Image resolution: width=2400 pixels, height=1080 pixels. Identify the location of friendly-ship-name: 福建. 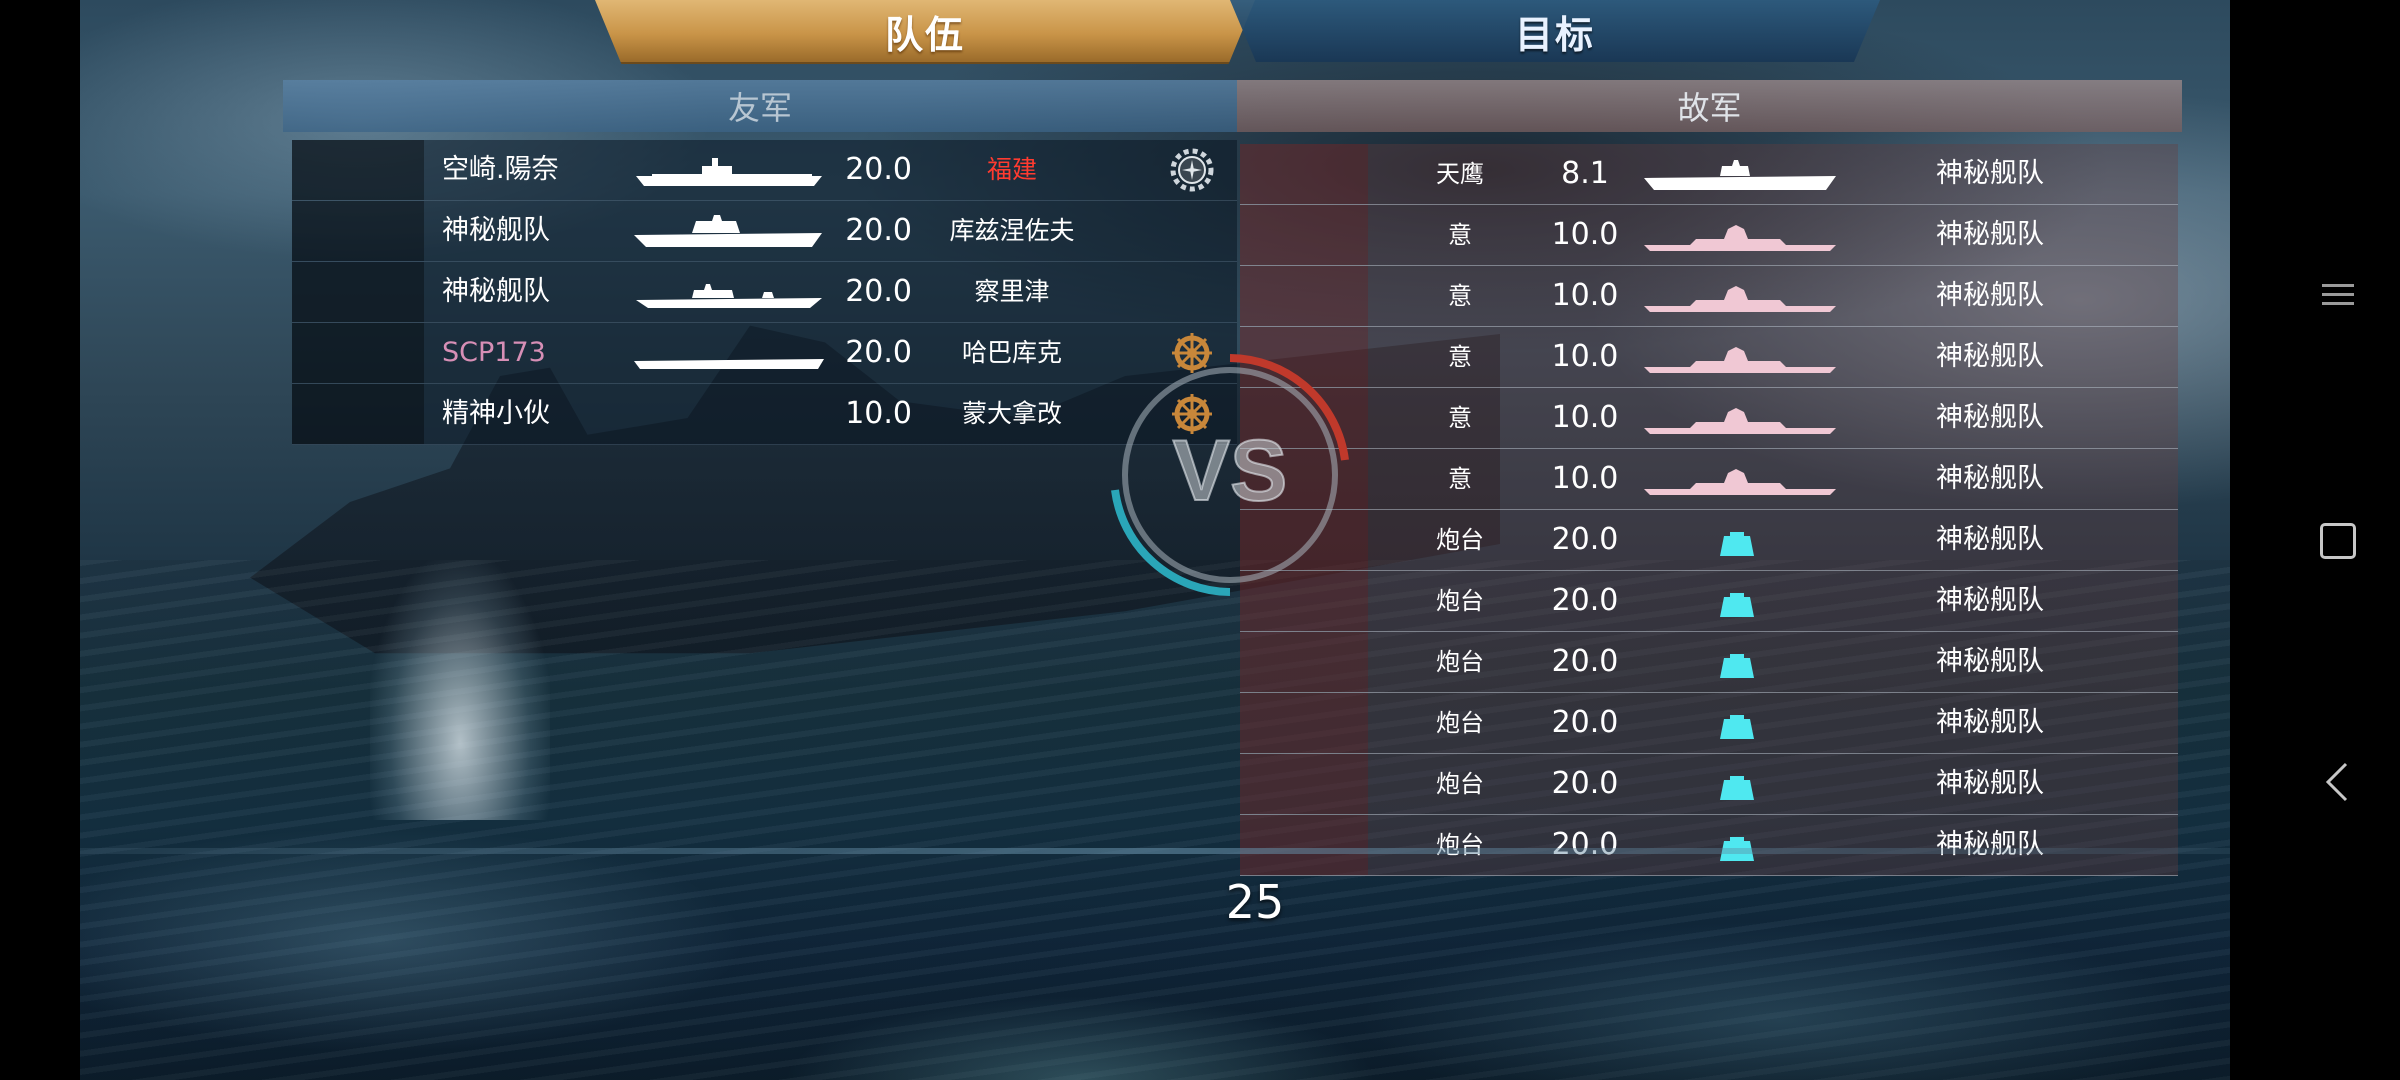
(1011, 169).